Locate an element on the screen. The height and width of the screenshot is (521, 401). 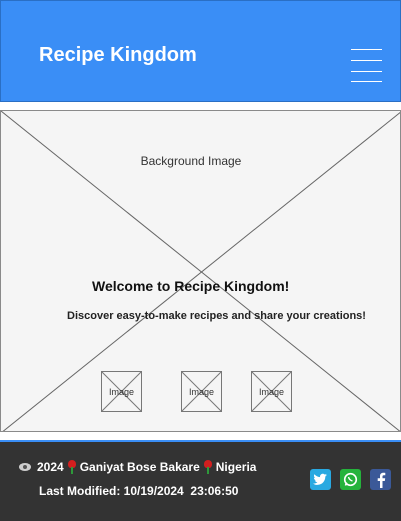
footer-author: Ganiyat Bose Bakare is located at coordinates (139, 466).